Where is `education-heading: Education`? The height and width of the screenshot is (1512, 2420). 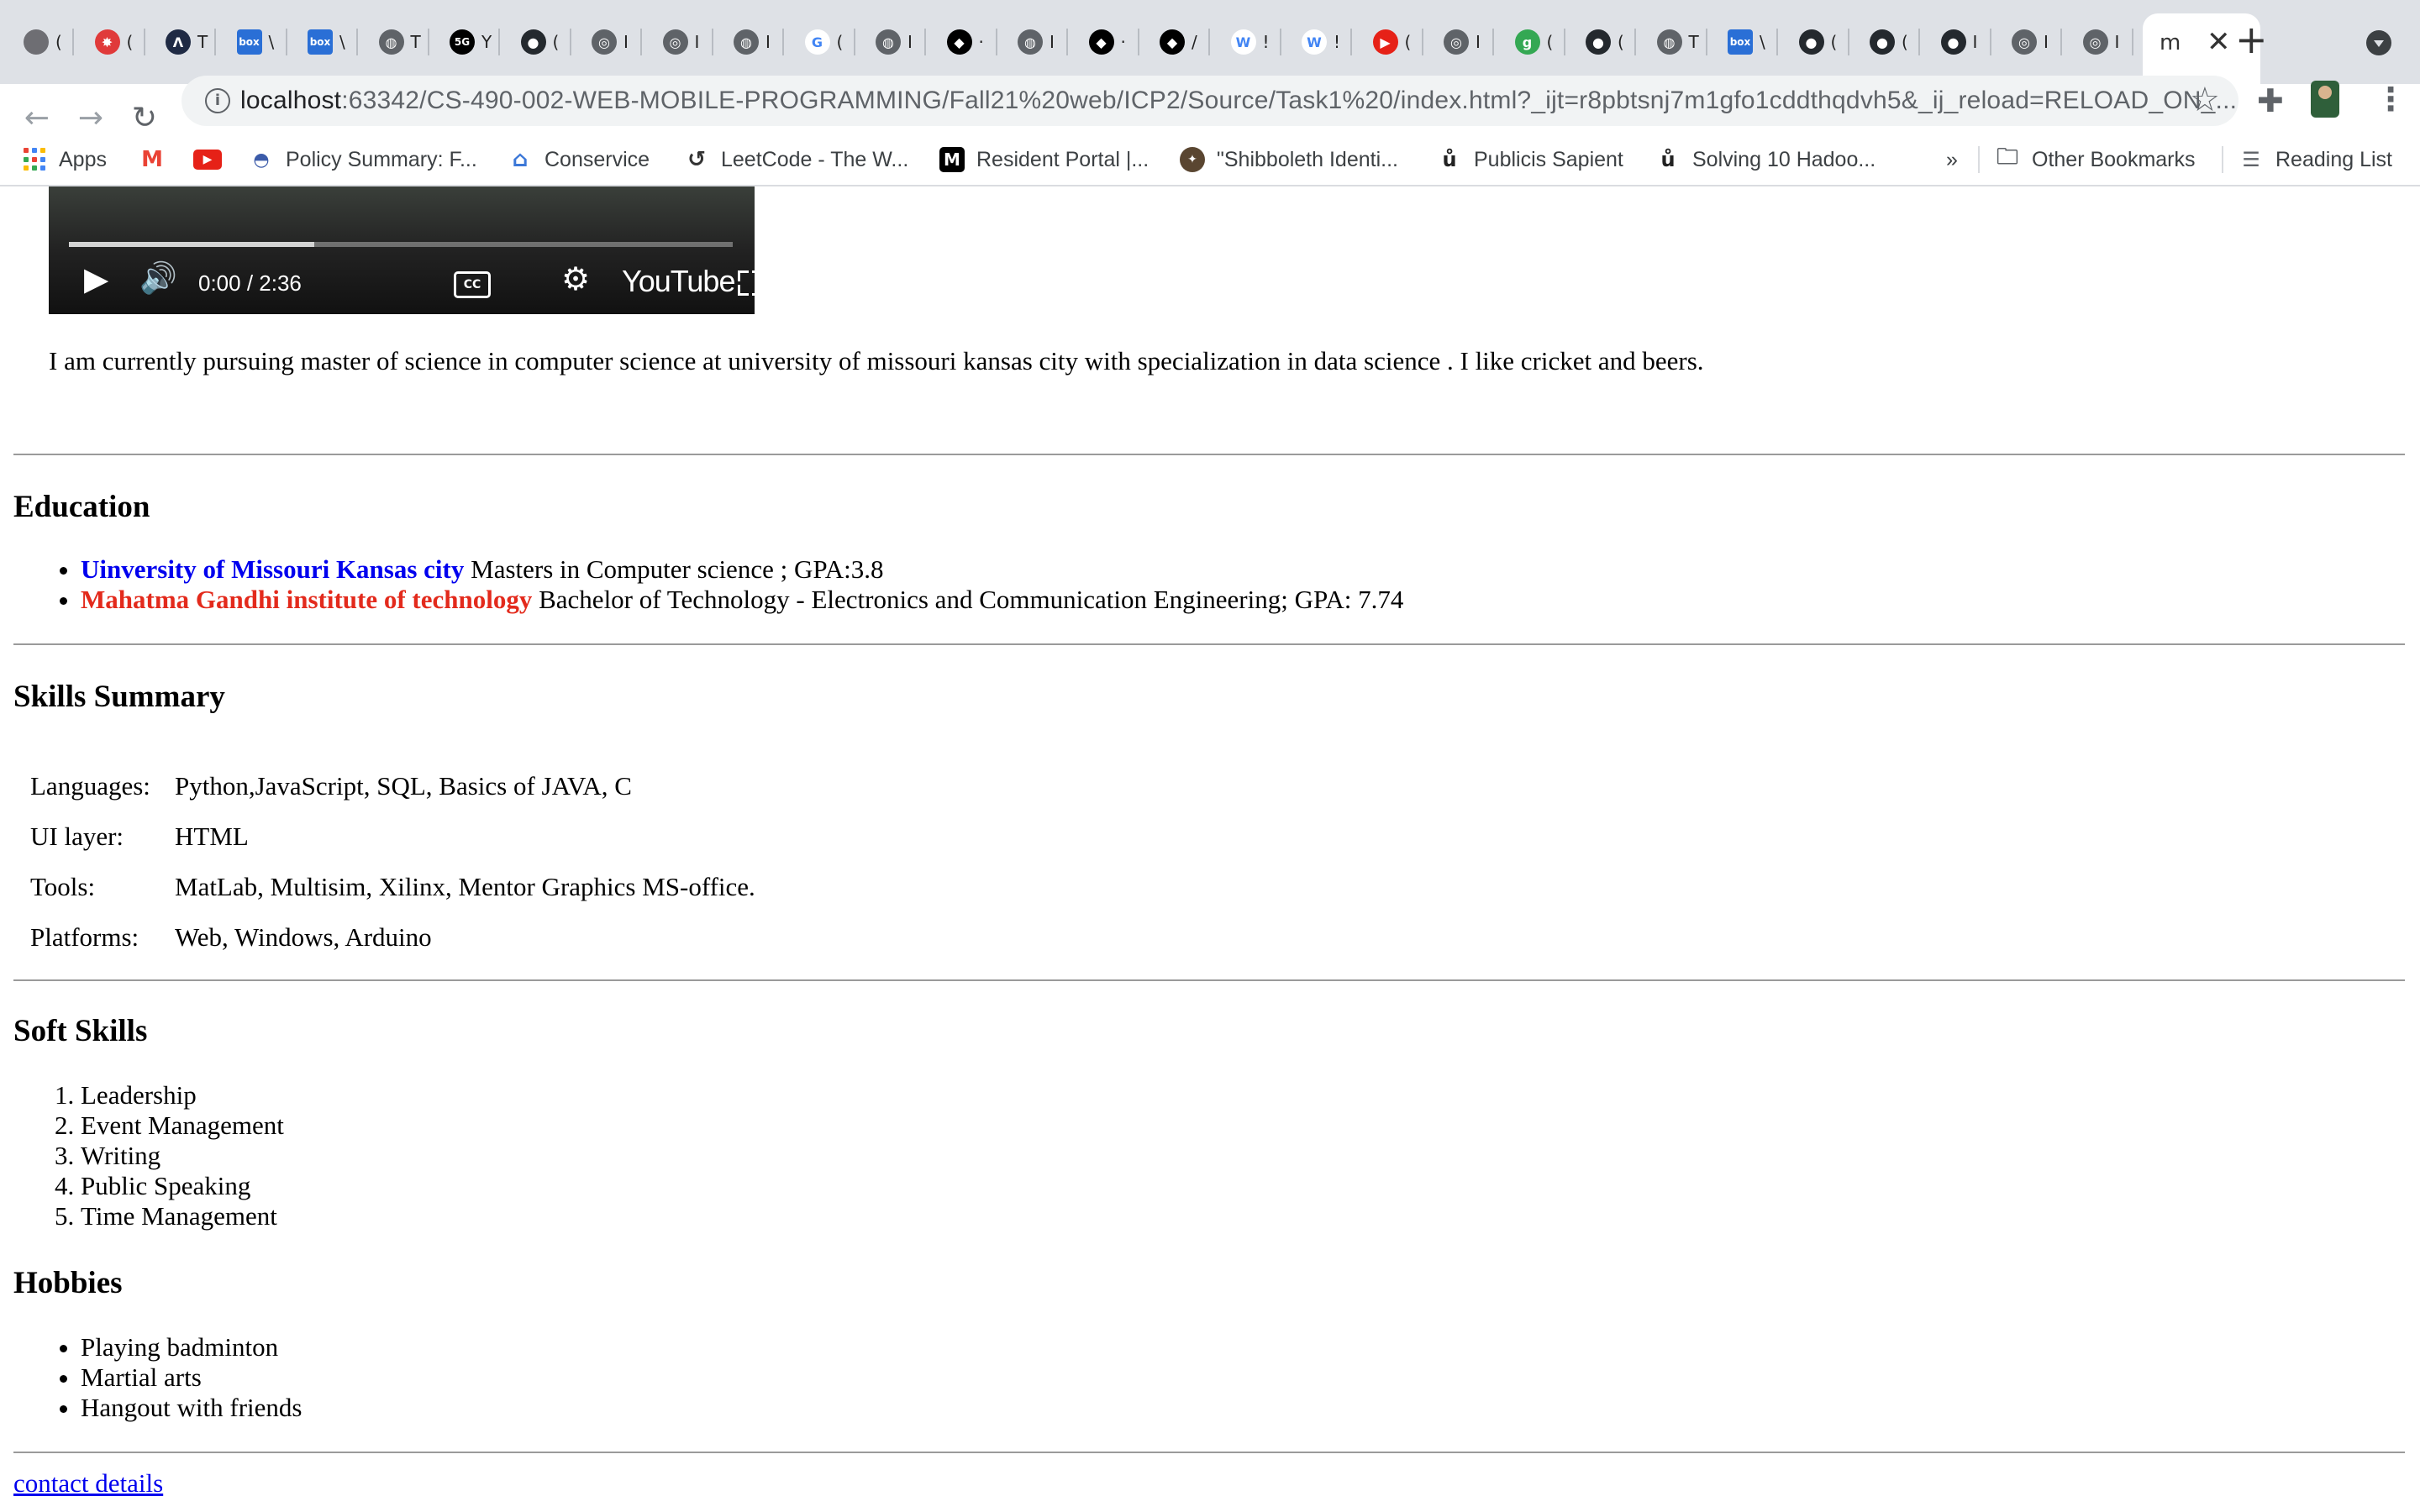 education-heading: Education is located at coordinates (81, 507).